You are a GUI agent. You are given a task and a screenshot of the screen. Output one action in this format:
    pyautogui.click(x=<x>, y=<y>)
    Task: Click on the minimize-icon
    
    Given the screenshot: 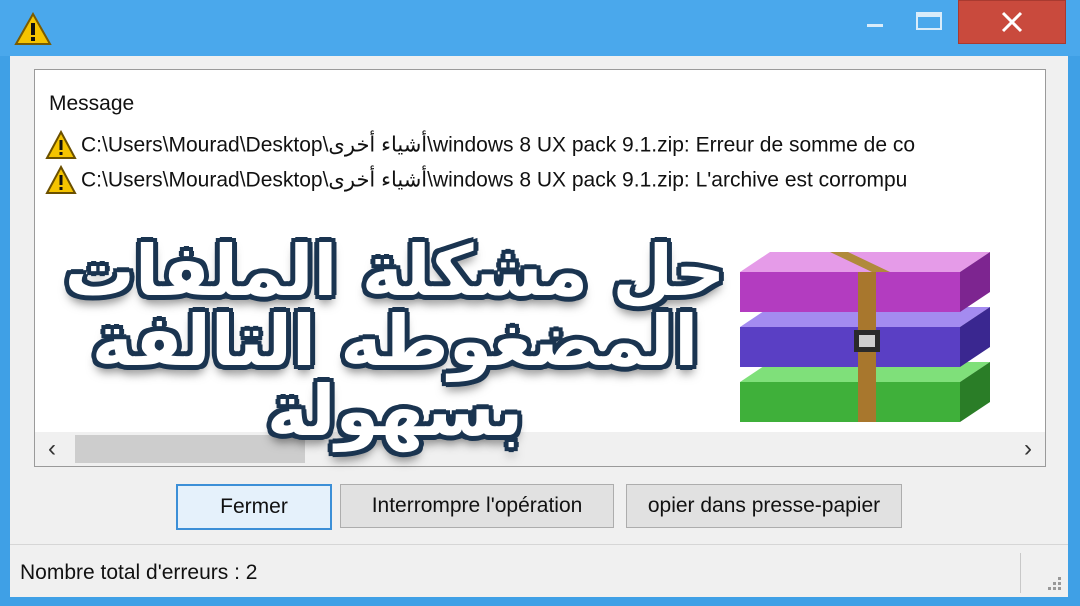 What is the action you would take?
    pyautogui.click(x=875, y=25)
    